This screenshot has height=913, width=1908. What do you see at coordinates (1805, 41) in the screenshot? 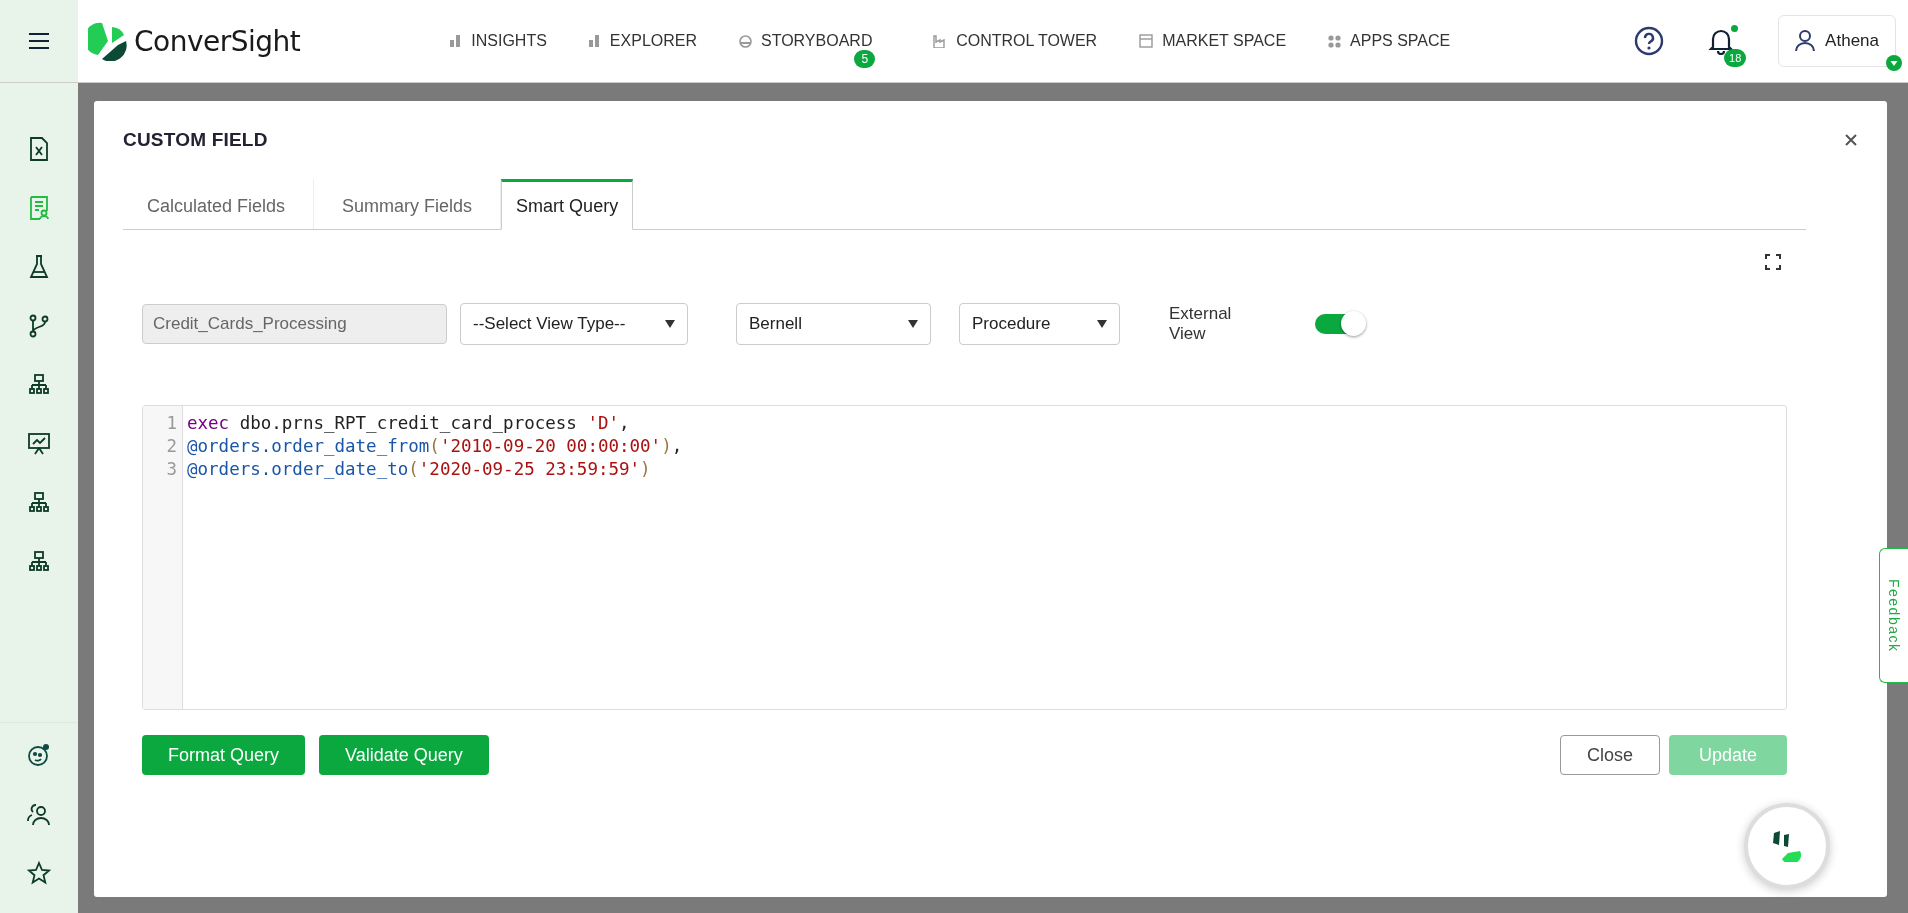
I see `user-icon` at bounding box center [1805, 41].